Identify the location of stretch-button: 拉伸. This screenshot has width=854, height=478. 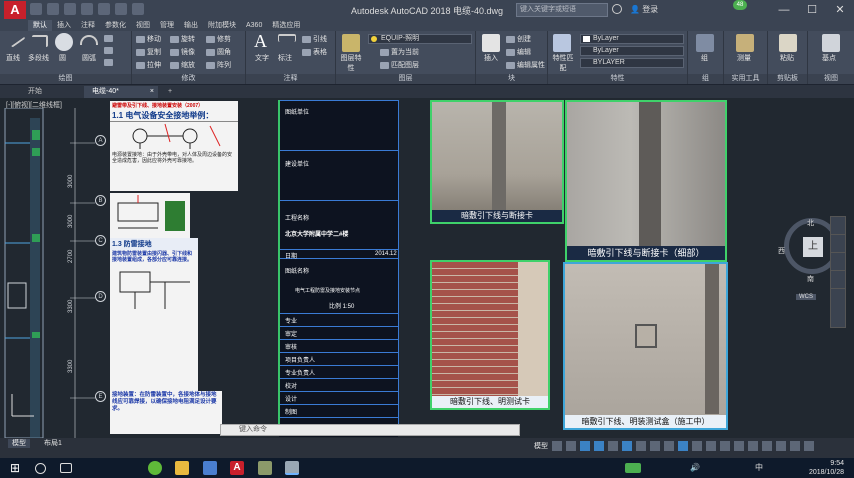
(148, 65).